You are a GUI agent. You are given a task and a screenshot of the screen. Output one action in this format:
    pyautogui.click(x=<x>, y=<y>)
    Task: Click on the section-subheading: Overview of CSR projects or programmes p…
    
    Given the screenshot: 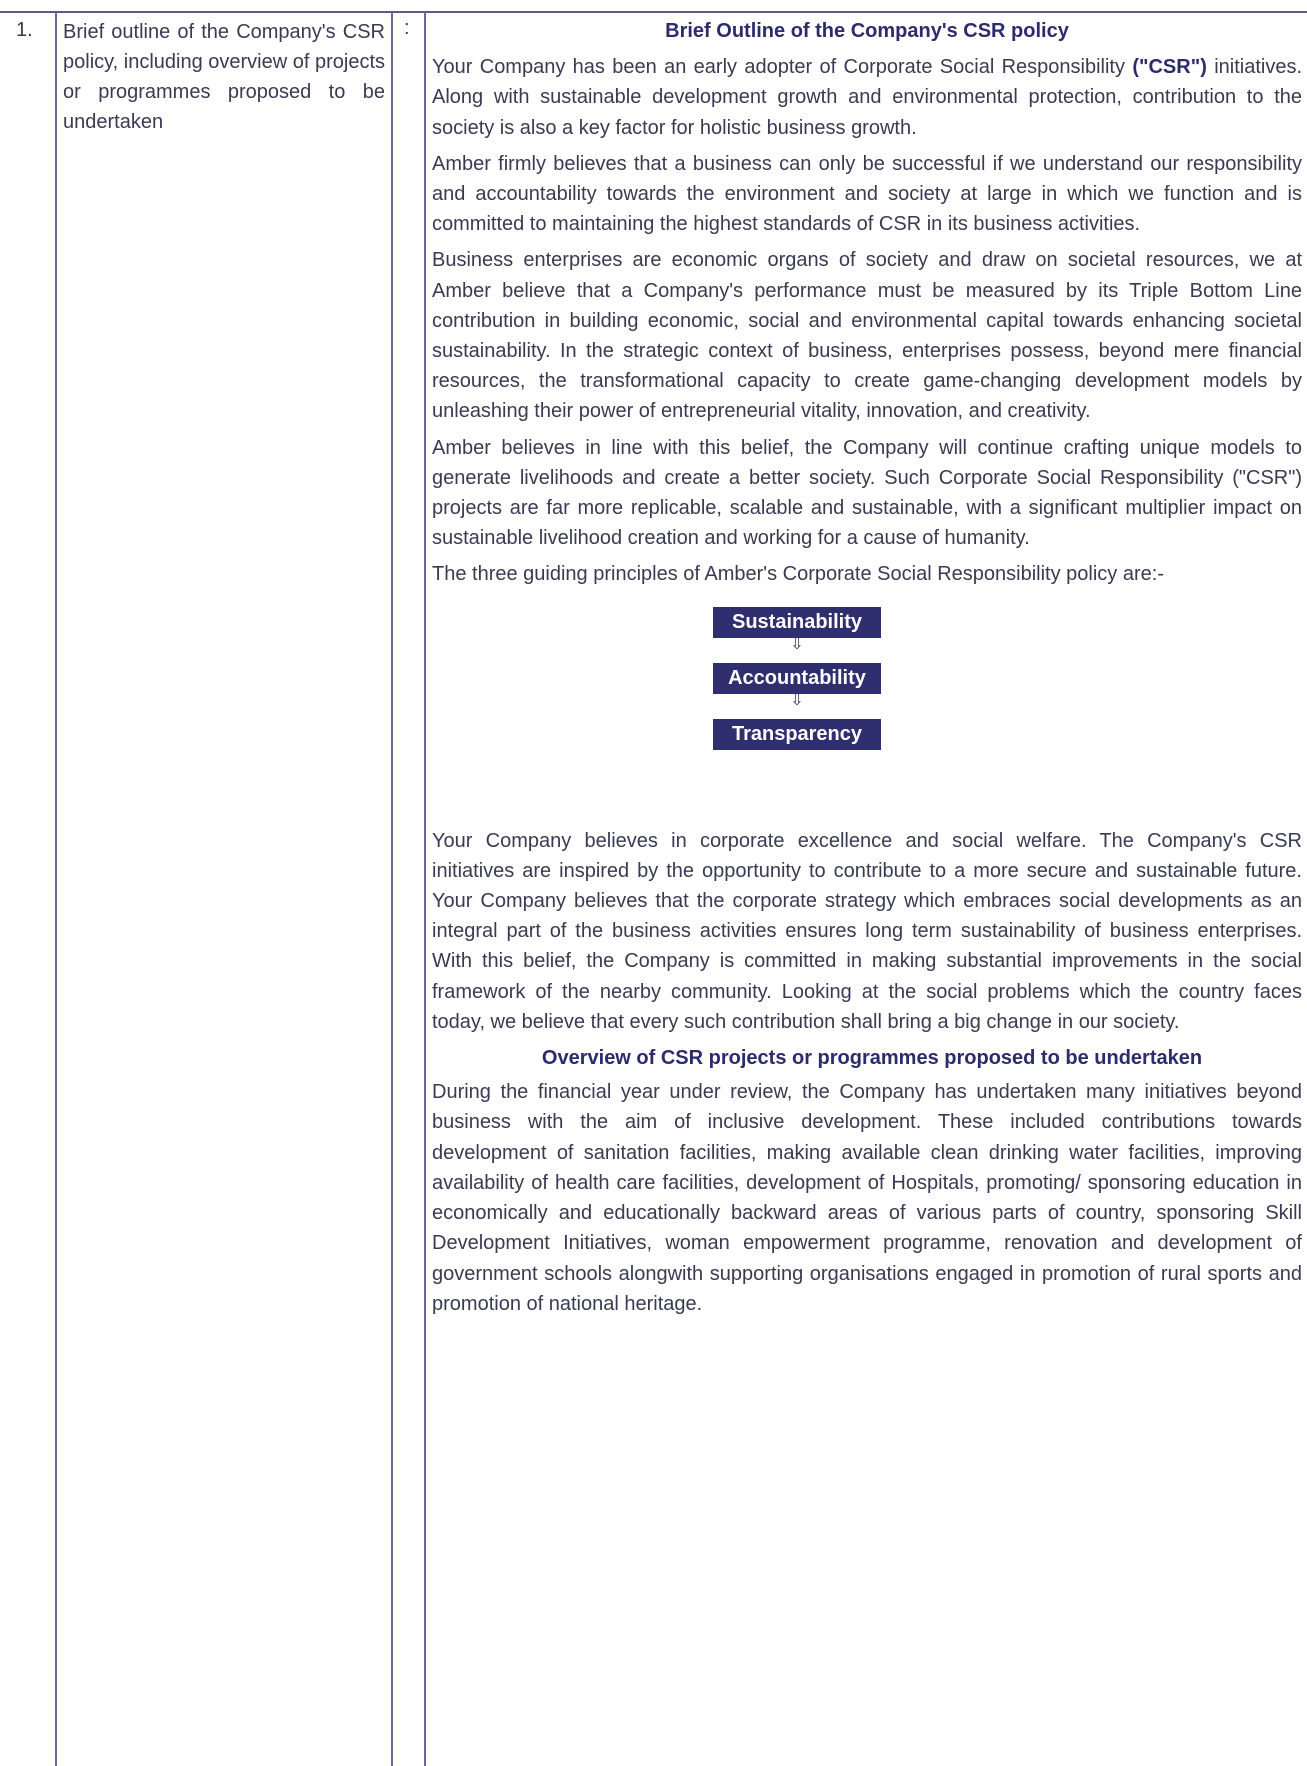 What is the action you would take?
    pyautogui.click(x=872, y=1058)
    